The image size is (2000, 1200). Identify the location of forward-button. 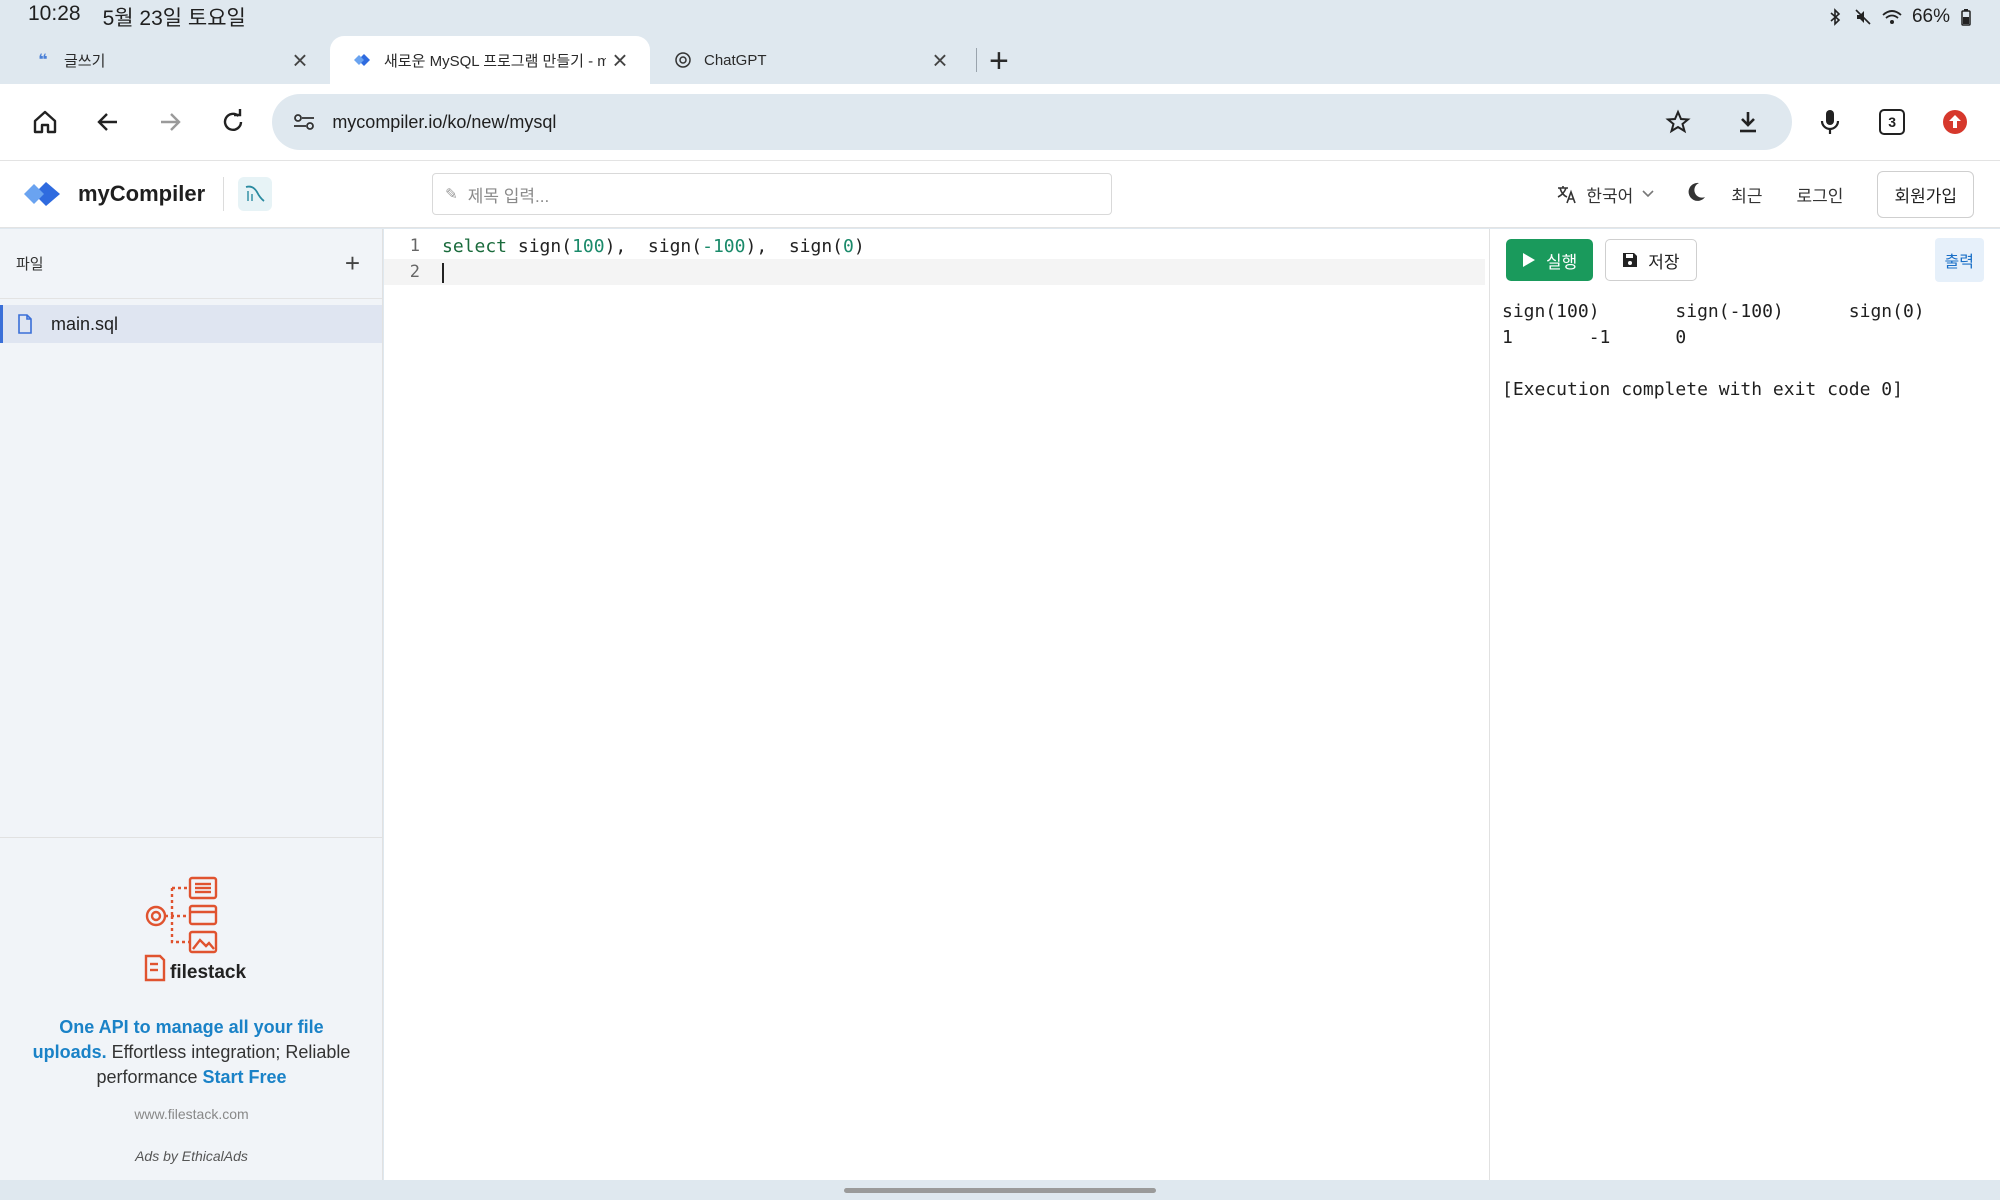
(170, 122).